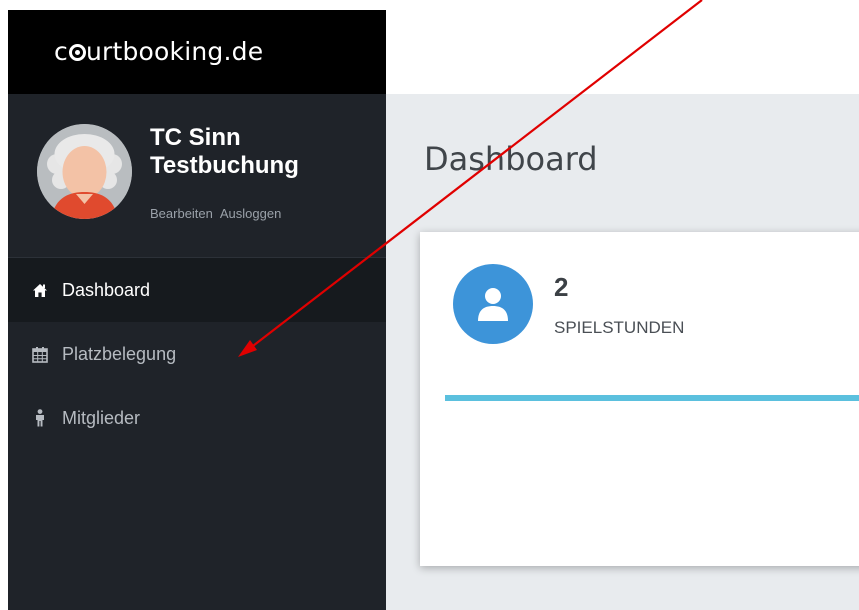 This screenshot has height=610, width=859. What do you see at coordinates (40, 290) in the screenshot?
I see `home-icon` at bounding box center [40, 290].